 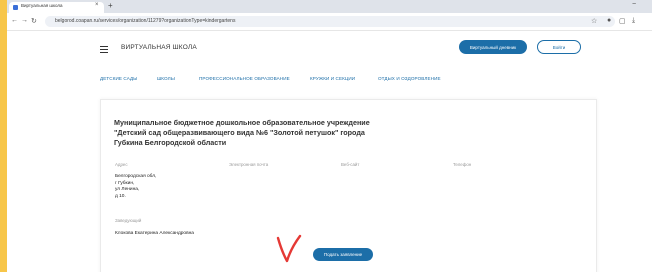 What do you see at coordinates (350, 164) in the screenshot?
I see `website-label: Веб-сайт` at bounding box center [350, 164].